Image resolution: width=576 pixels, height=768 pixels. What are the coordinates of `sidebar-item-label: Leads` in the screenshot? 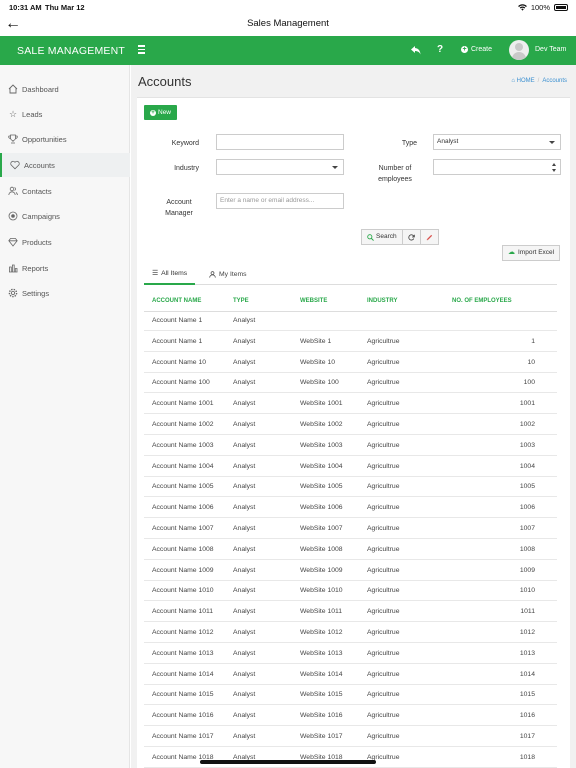 It's located at (32, 114).